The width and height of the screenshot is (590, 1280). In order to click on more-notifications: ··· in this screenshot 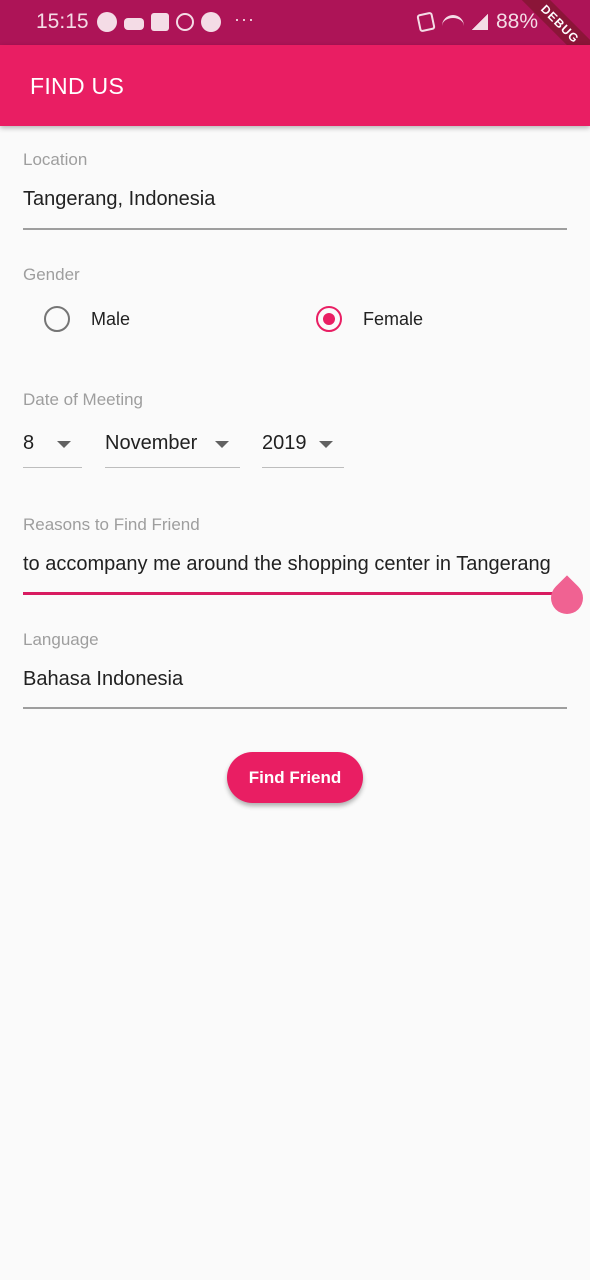, I will do `click(244, 18)`.